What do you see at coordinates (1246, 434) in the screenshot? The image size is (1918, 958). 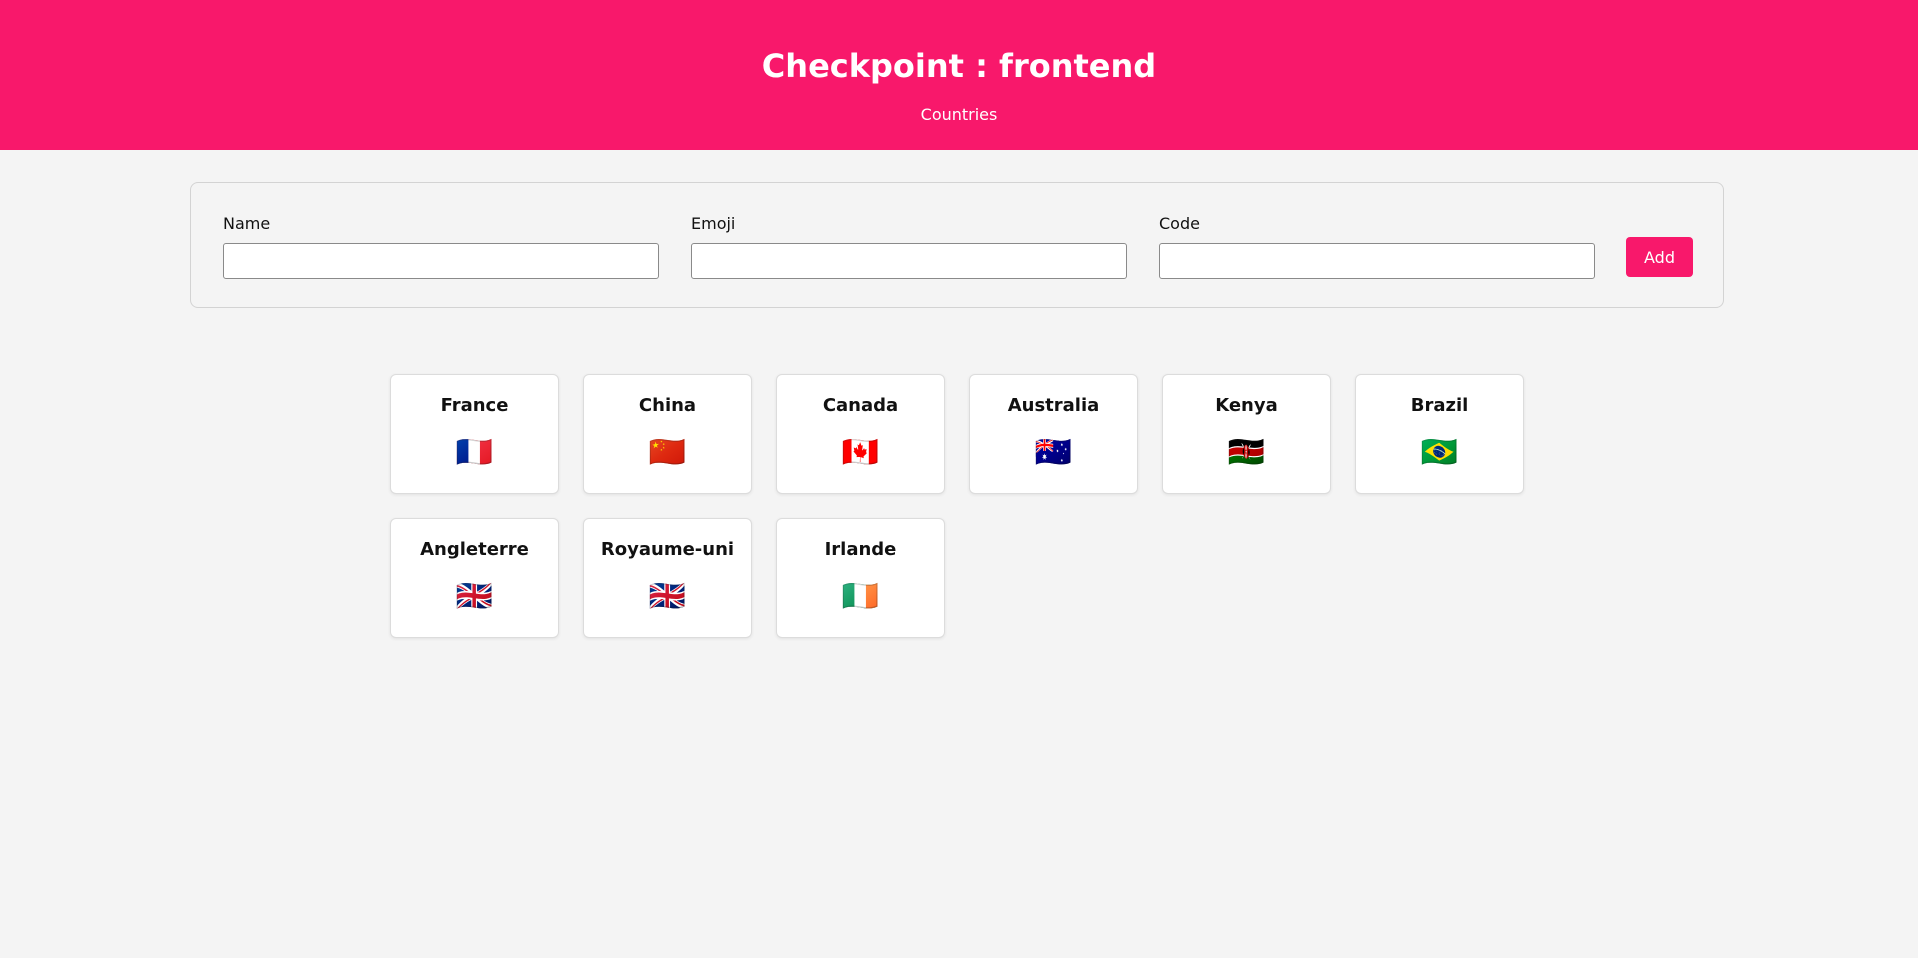 I see `country-card: Kenya 🇰🇪` at bounding box center [1246, 434].